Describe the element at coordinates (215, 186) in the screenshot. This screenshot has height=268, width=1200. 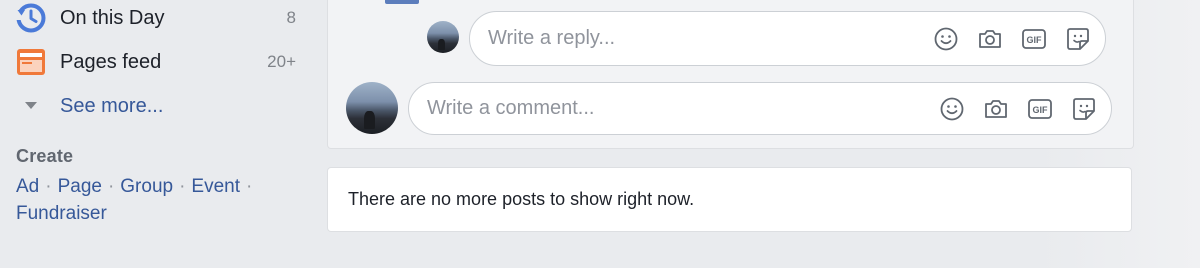
I see `create-event-link: Event` at that location.